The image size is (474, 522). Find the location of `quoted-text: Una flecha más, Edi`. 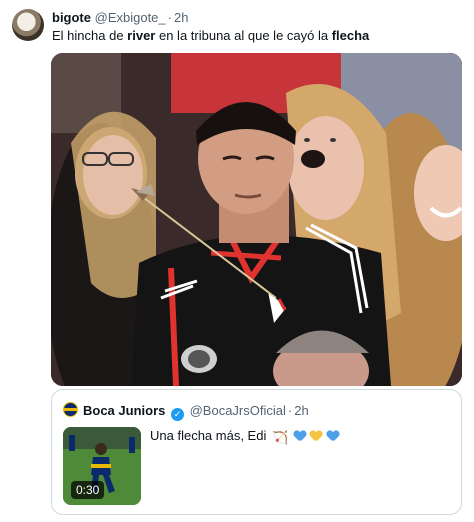

quoted-text: Una flecha más, Edi is located at coordinates (208, 435).